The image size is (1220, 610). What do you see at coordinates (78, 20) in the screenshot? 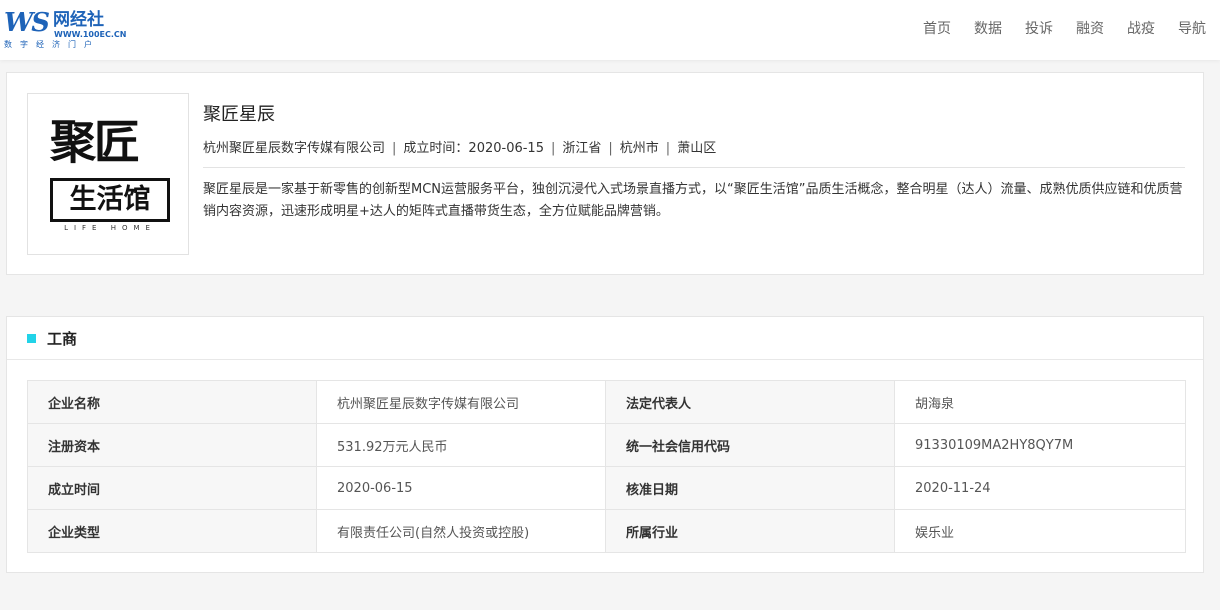
I see `logo-name: 网经社` at bounding box center [78, 20].